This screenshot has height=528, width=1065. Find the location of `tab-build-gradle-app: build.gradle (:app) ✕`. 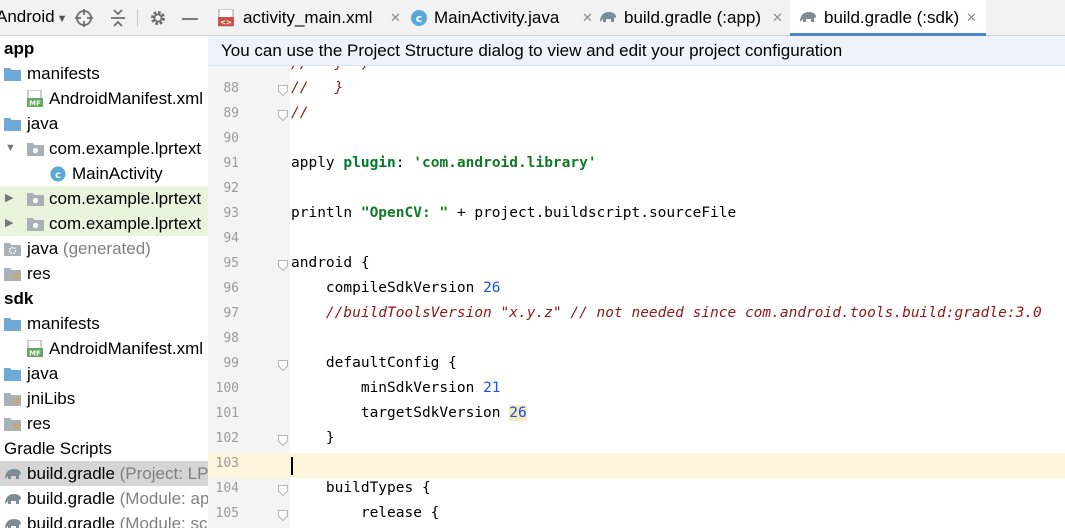

tab-build-gradle-app: build.gradle (:app) ✕ is located at coordinates (693, 18).